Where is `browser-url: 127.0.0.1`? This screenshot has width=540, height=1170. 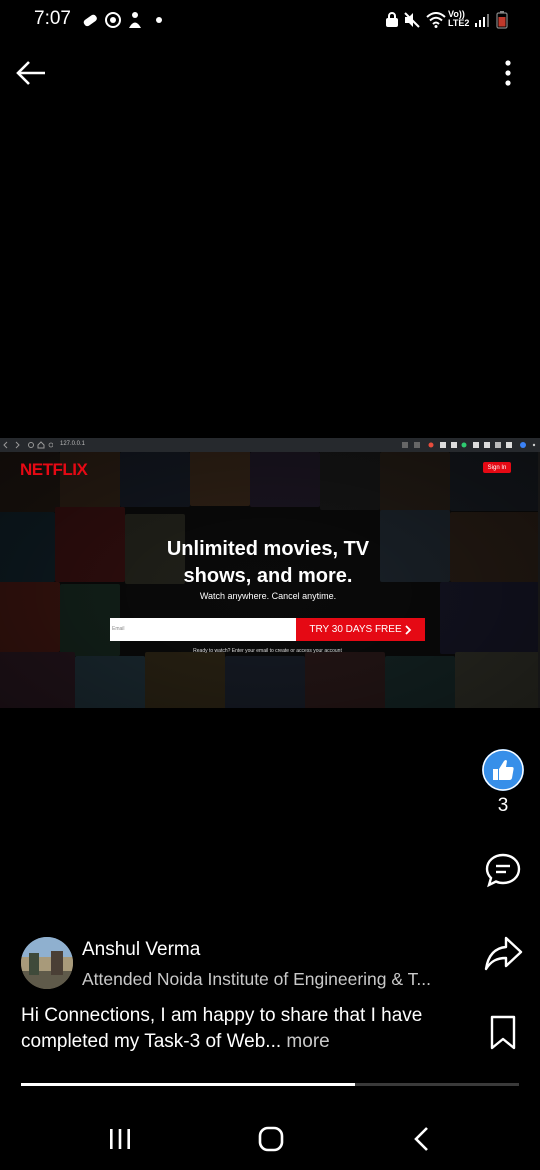 browser-url: 127.0.0.1 is located at coordinates (73, 444).